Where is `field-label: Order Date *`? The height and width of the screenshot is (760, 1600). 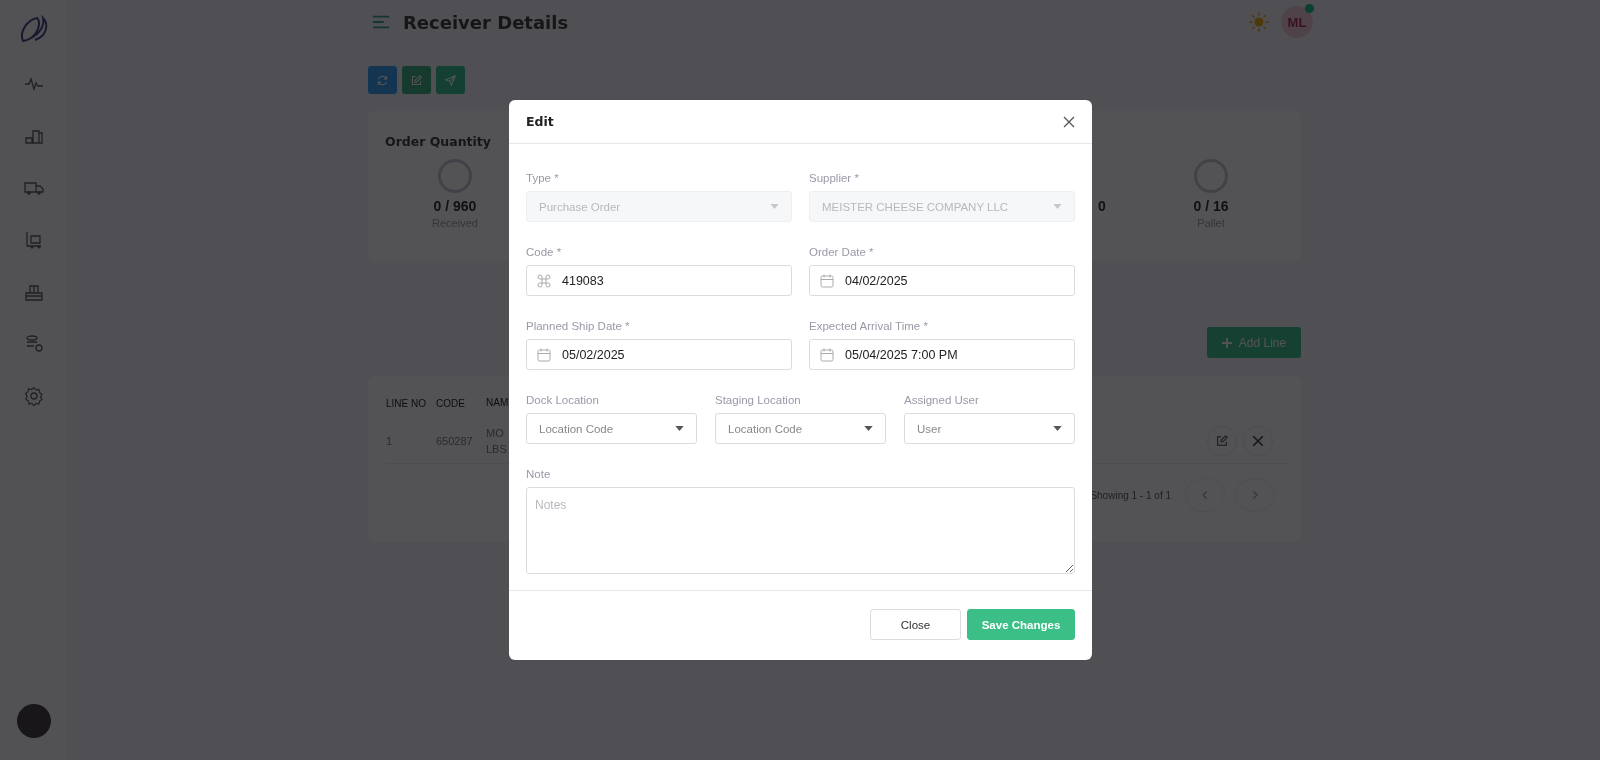 field-label: Order Date * is located at coordinates (842, 252).